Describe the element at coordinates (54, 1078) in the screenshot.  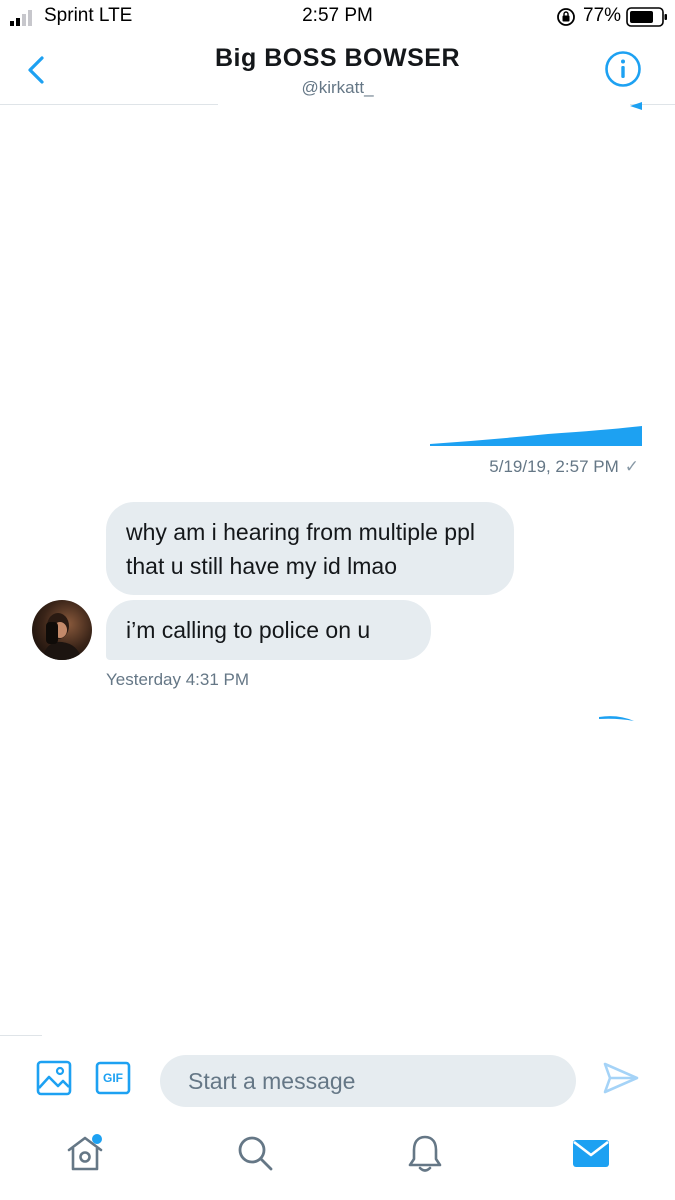
I see `image-icon` at that location.